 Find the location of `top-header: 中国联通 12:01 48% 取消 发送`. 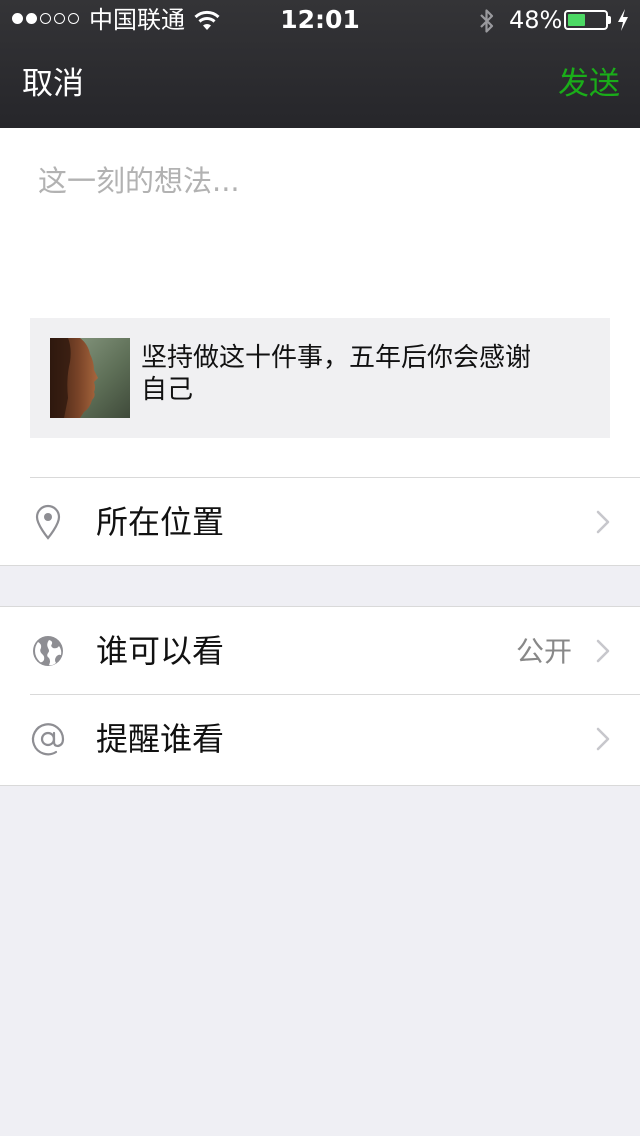

top-header: 中国联通 12:01 48% 取消 发送 is located at coordinates (320, 64).